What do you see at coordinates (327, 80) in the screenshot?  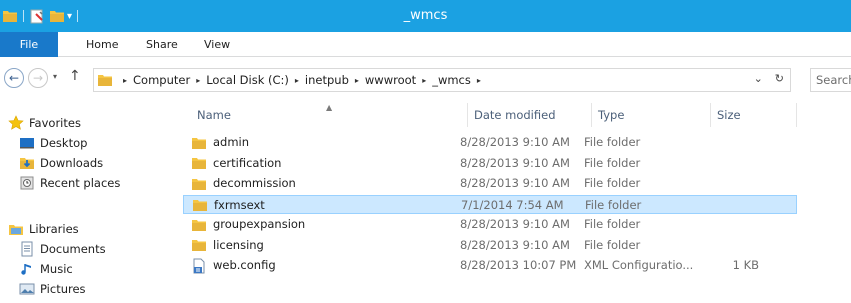 I see `breadcrumb-inetpub: inetpub` at bounding box center [327, 80].